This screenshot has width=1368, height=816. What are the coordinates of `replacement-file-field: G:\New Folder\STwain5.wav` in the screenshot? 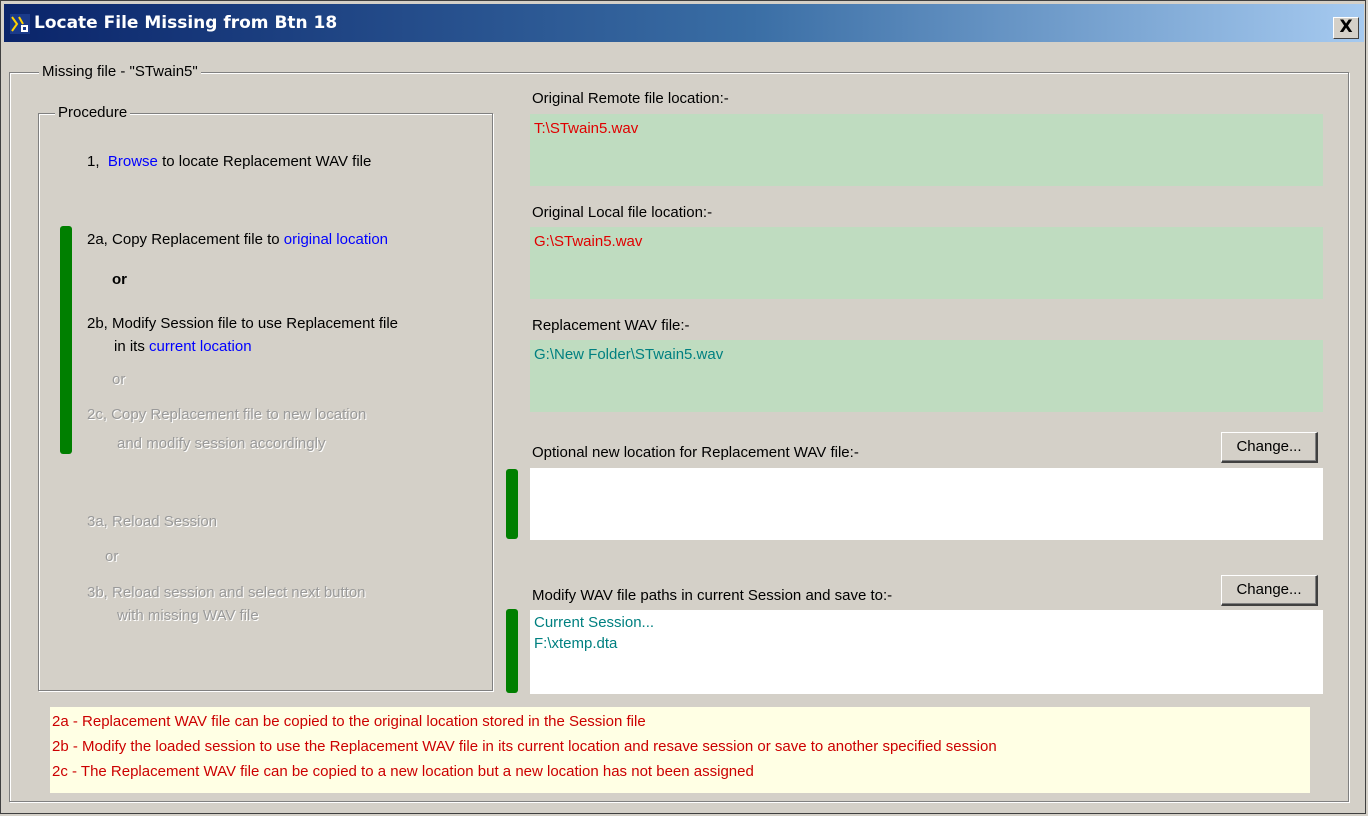 It's located at (926, 376).